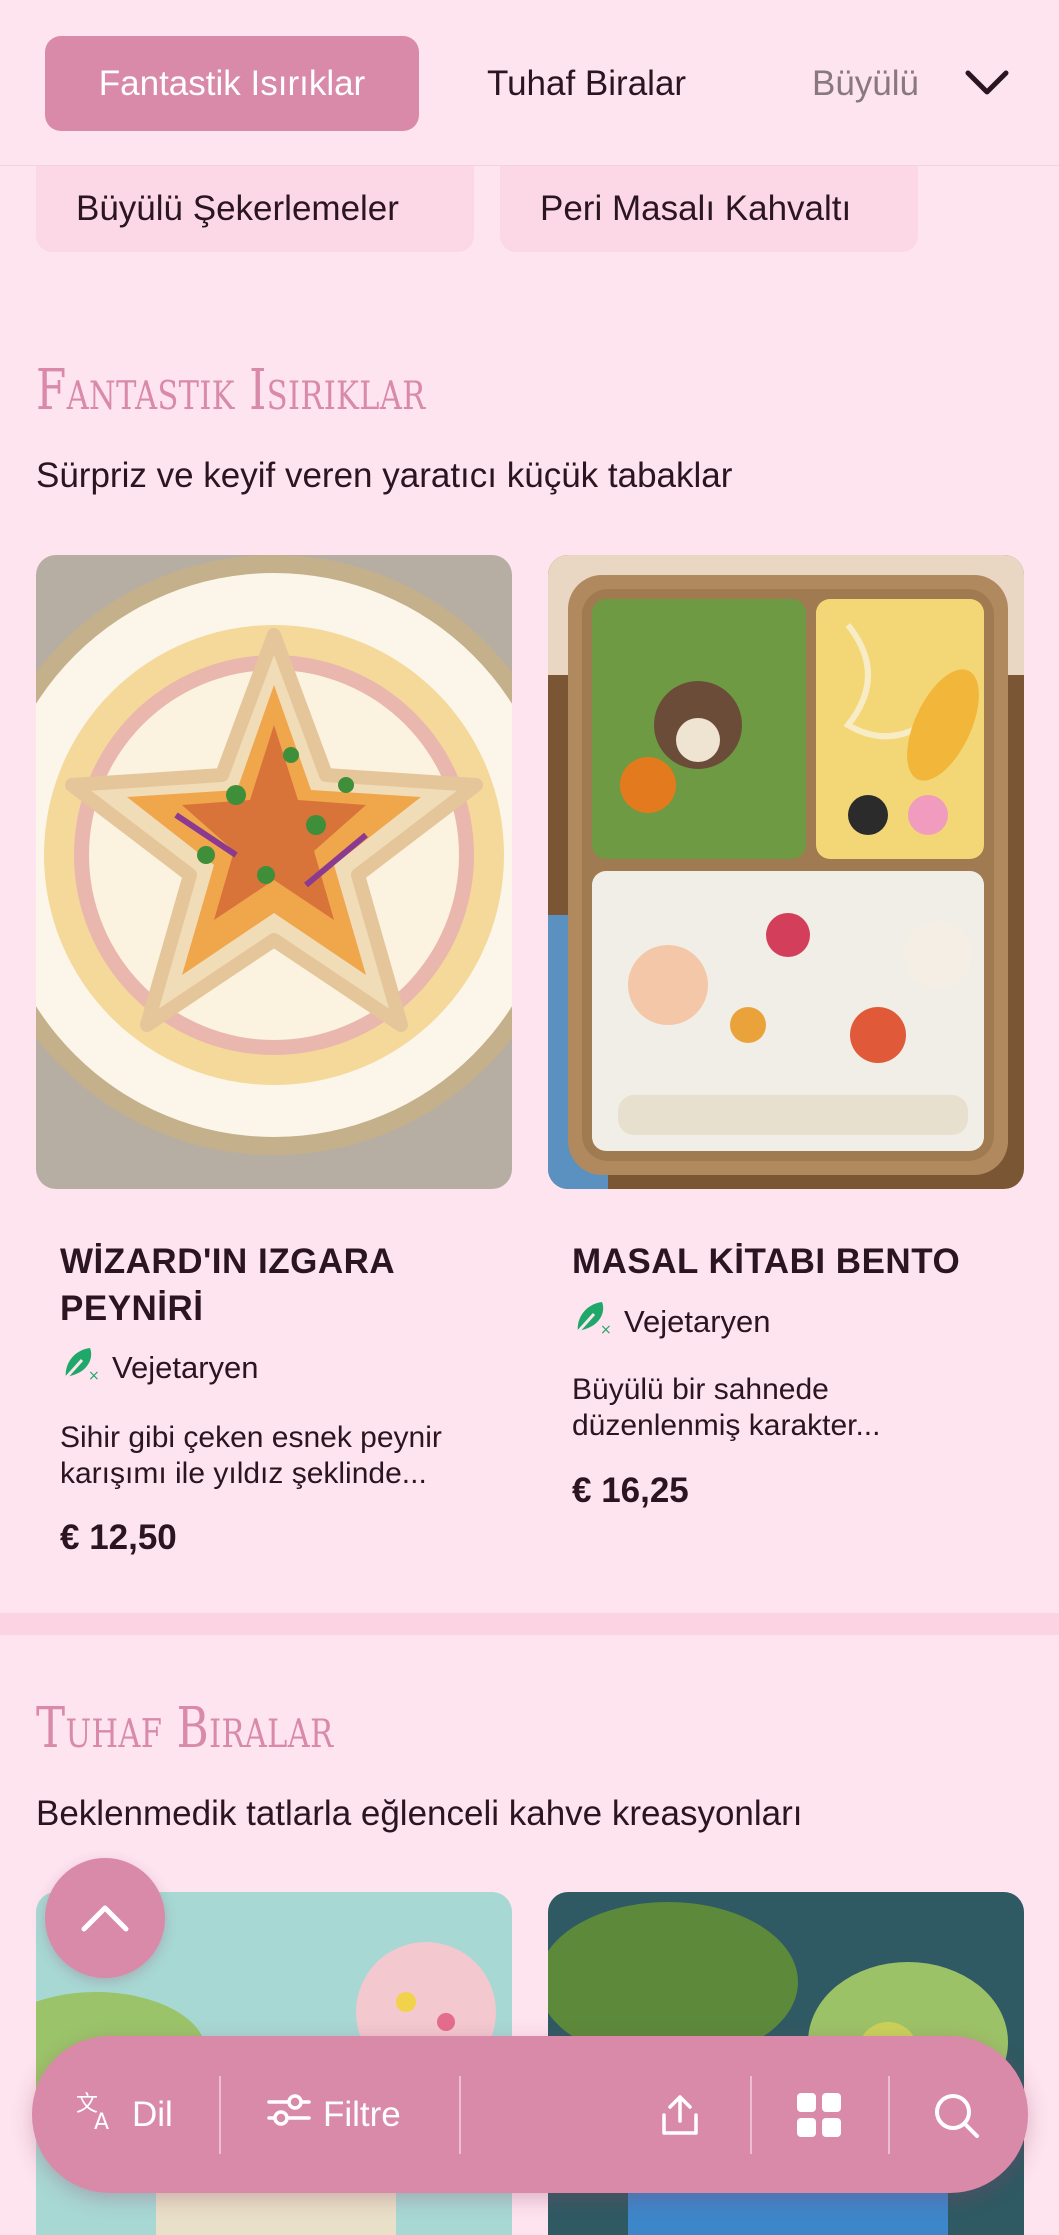  Describe the element at coordinates (231, 390) in the screenshot. I see `section-title: Fantastik Isırıklar` at that location.